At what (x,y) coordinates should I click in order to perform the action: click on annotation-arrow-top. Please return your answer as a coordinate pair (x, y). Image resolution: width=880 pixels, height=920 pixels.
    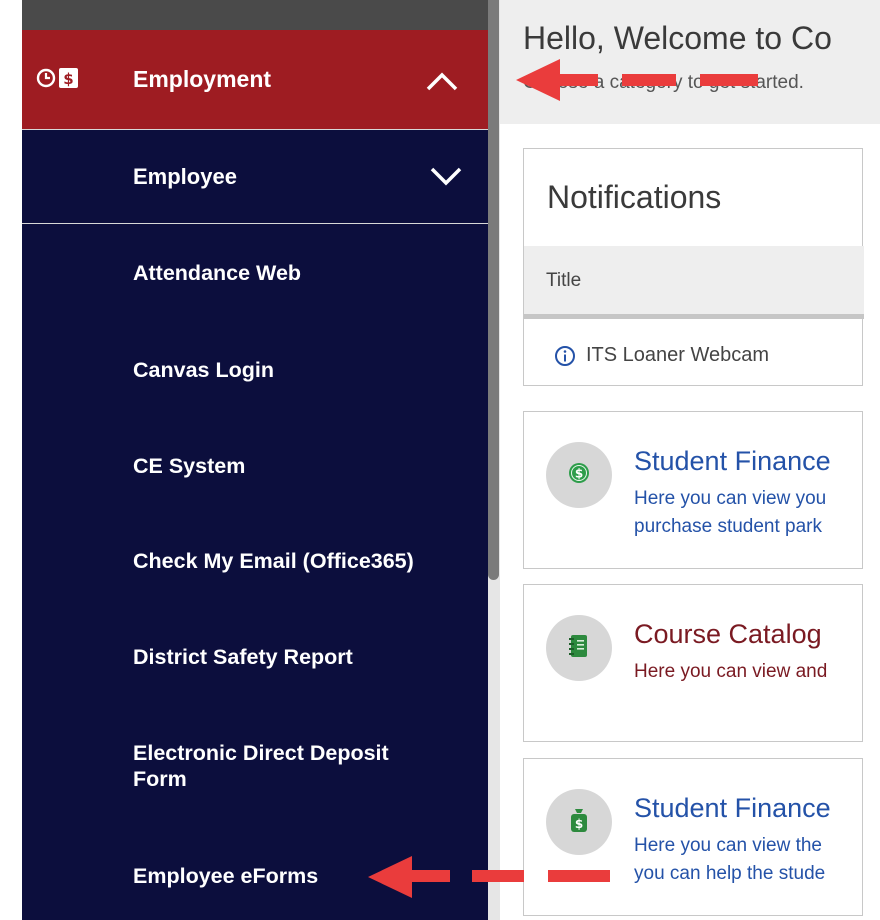
    Looking at the image, I should click on (637, 80).